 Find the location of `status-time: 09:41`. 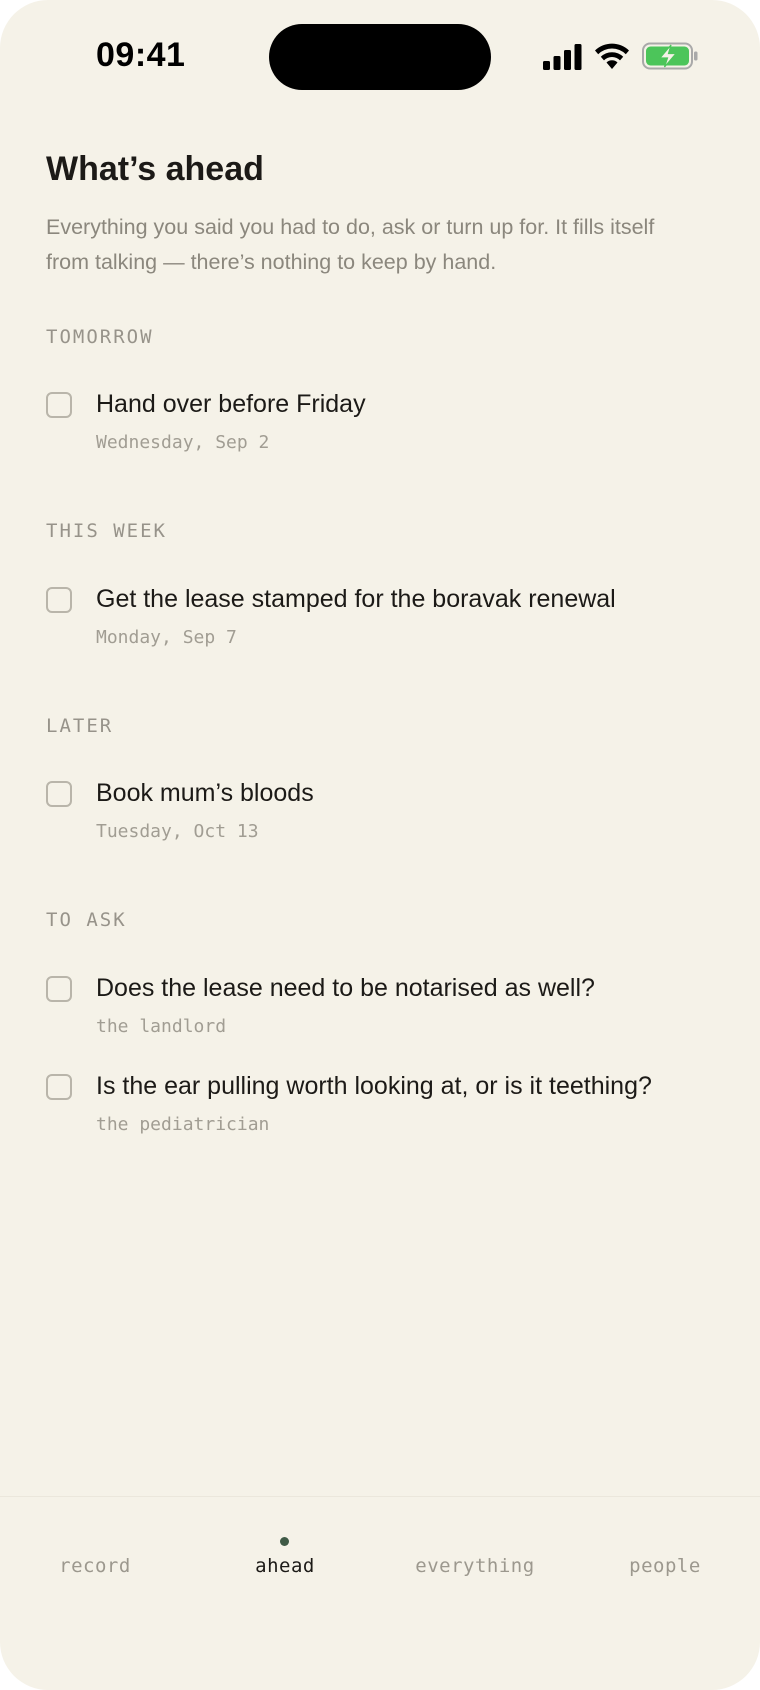

status-time: 09:41 is located at coordinates (141, 55).